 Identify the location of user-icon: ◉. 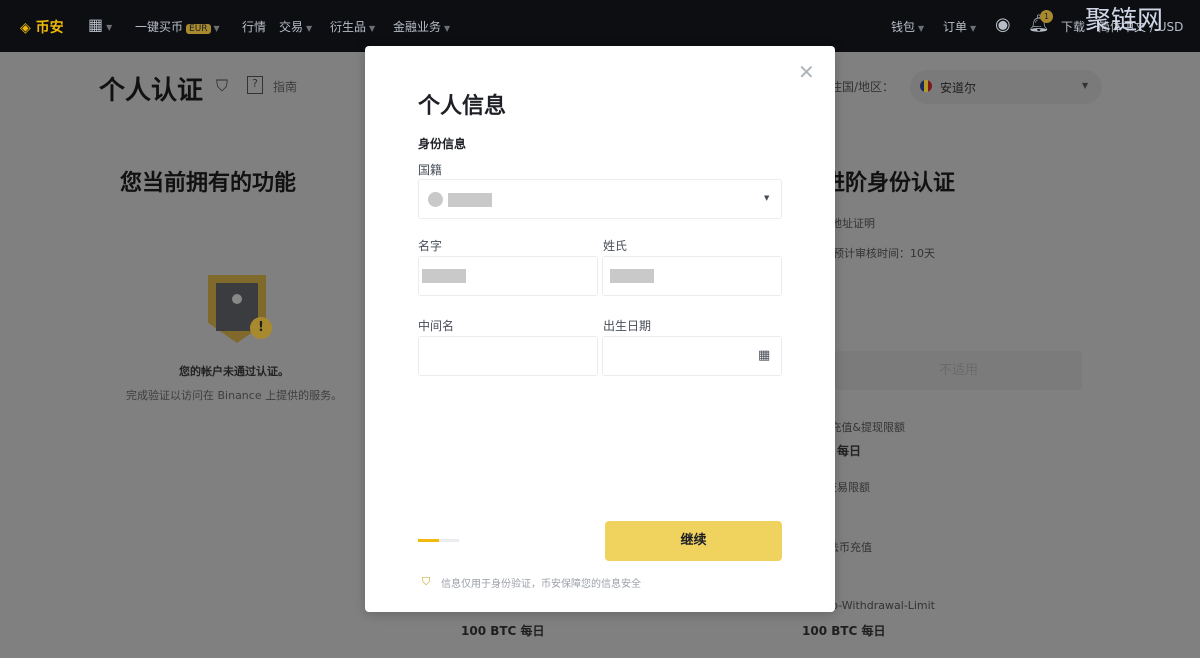
(1003, 24).